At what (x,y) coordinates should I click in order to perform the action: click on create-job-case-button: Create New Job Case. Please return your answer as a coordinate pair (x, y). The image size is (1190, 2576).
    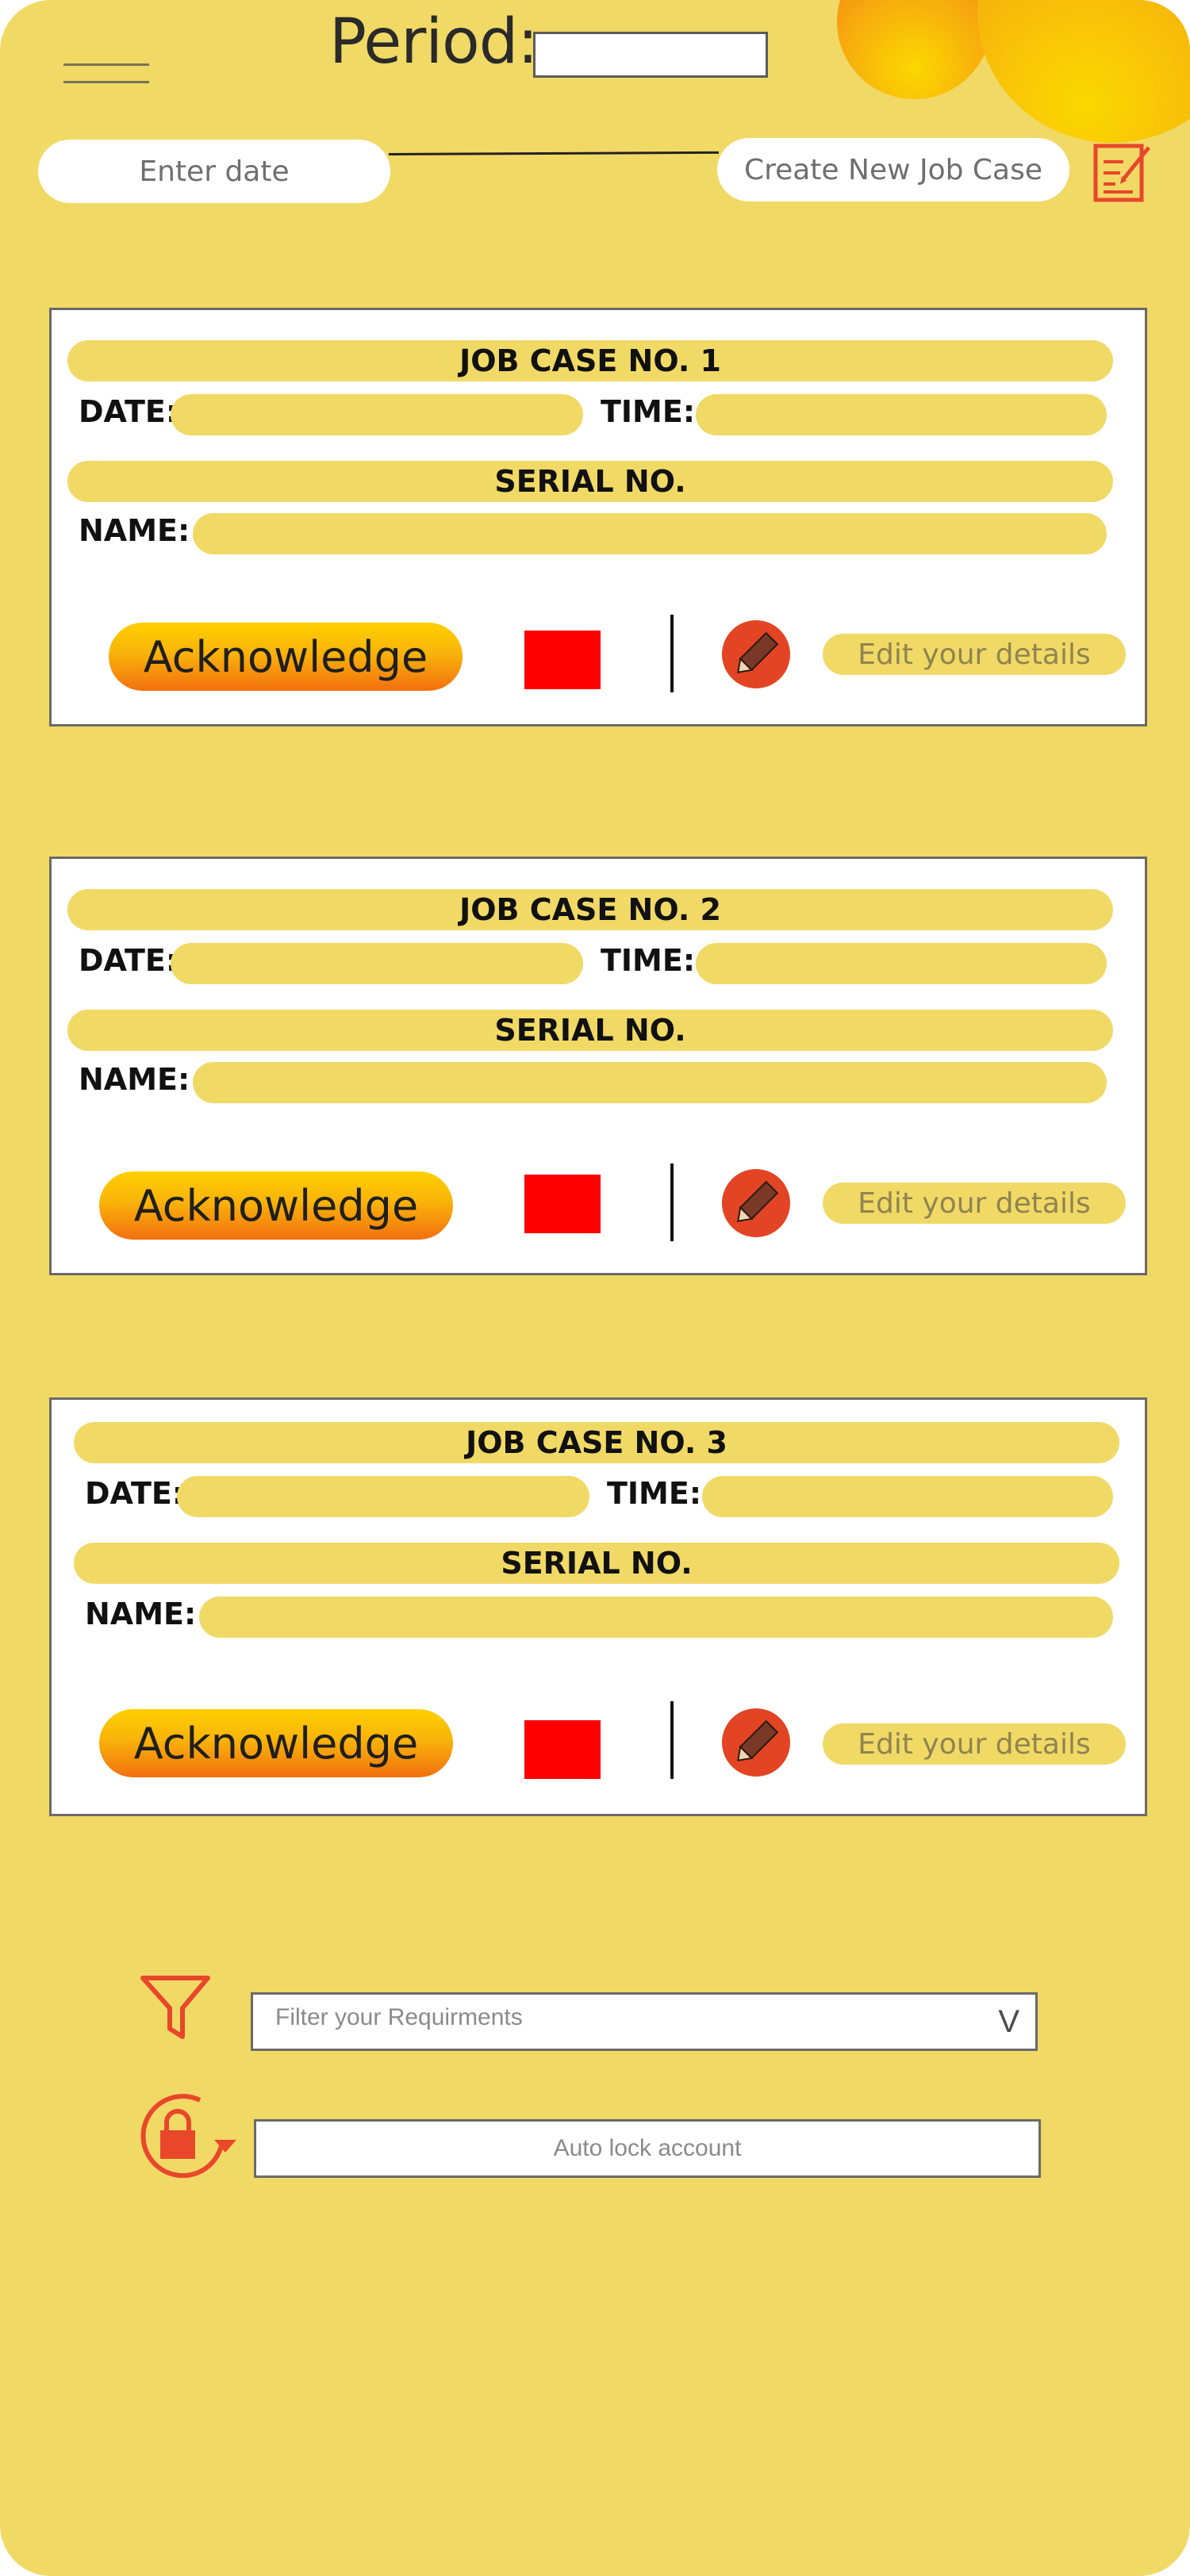
    Looking at the image, I should click on (893, 170).